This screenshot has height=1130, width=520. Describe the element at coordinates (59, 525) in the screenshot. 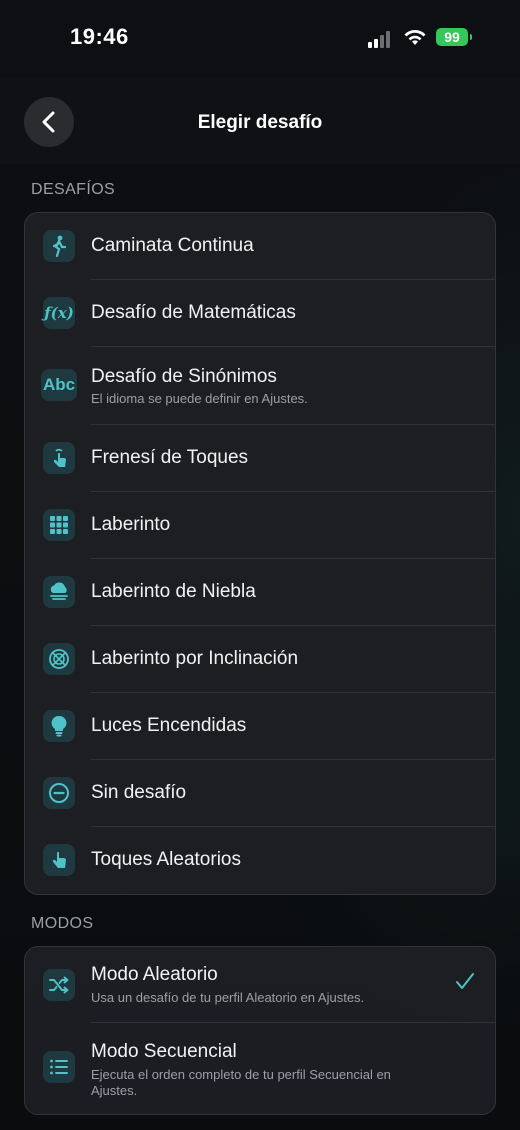

I see `grid-icon` at that location.